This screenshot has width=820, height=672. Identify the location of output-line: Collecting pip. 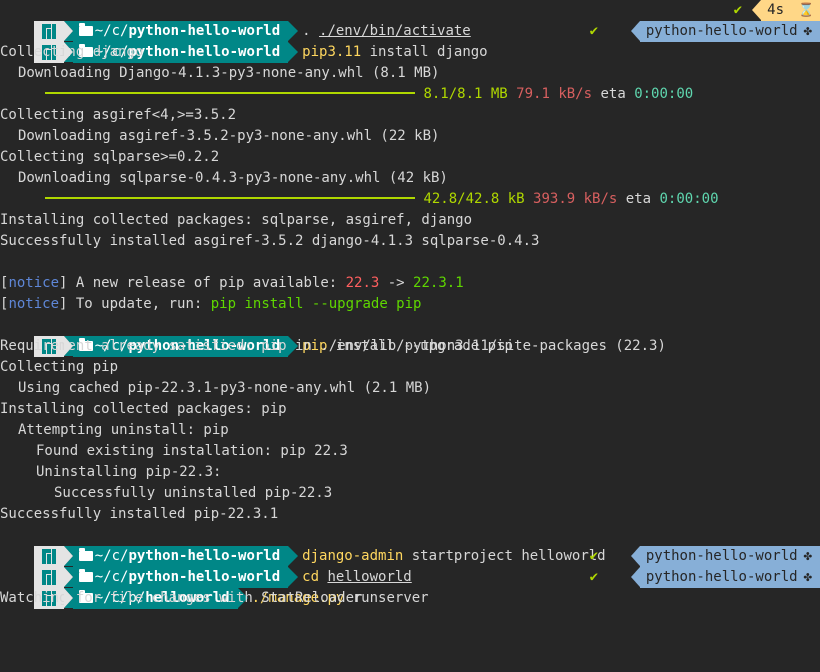
(59, 367).